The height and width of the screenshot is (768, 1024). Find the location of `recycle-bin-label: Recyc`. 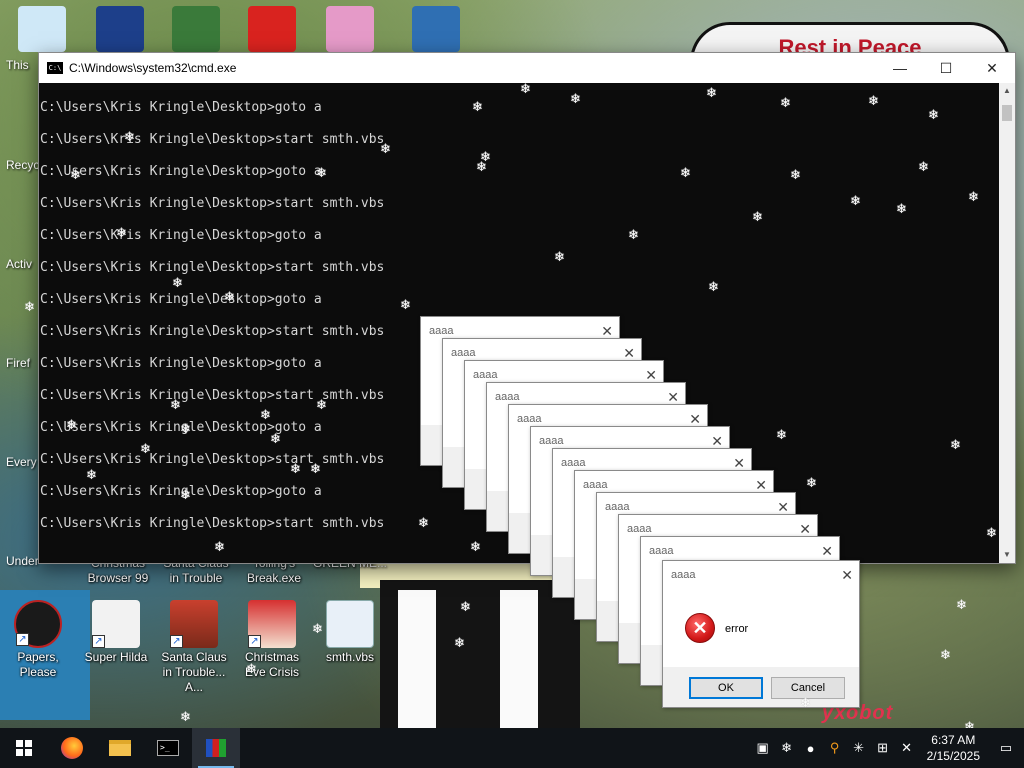

recycle-bin-label: Recyc is located at coordinates (22, 165).